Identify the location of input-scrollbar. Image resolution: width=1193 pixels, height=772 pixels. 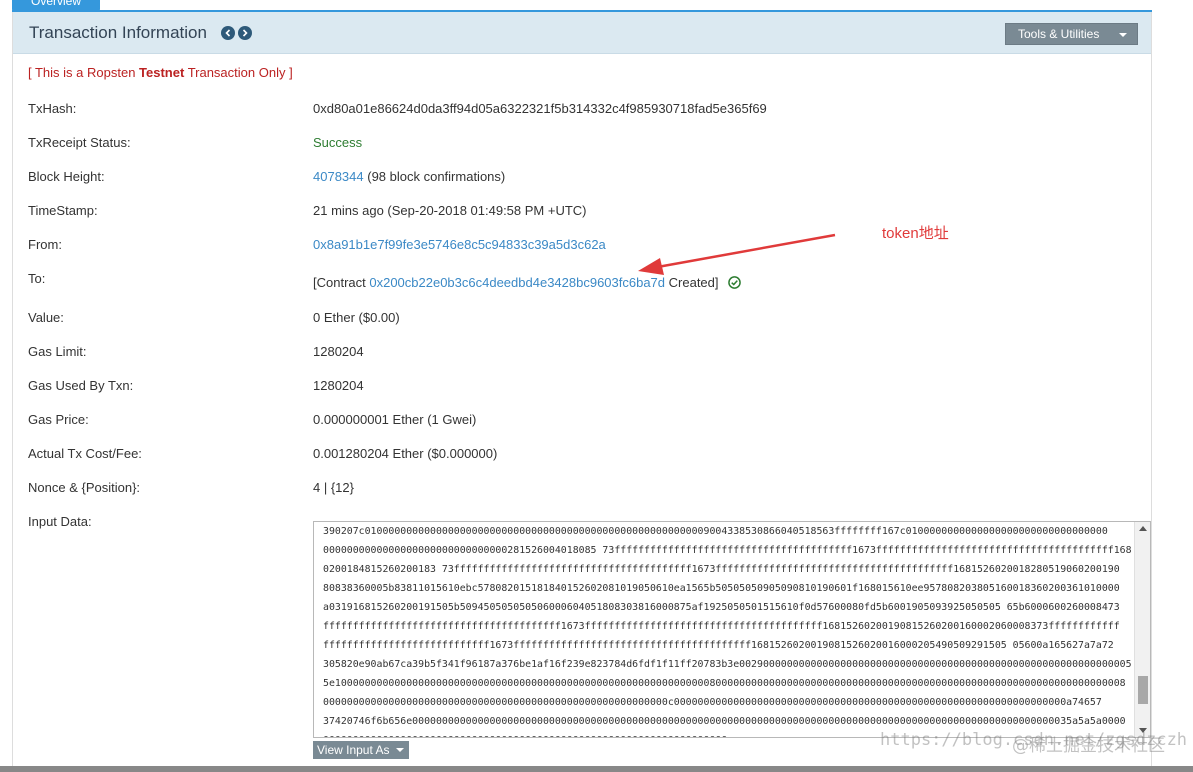
(1142, 629).